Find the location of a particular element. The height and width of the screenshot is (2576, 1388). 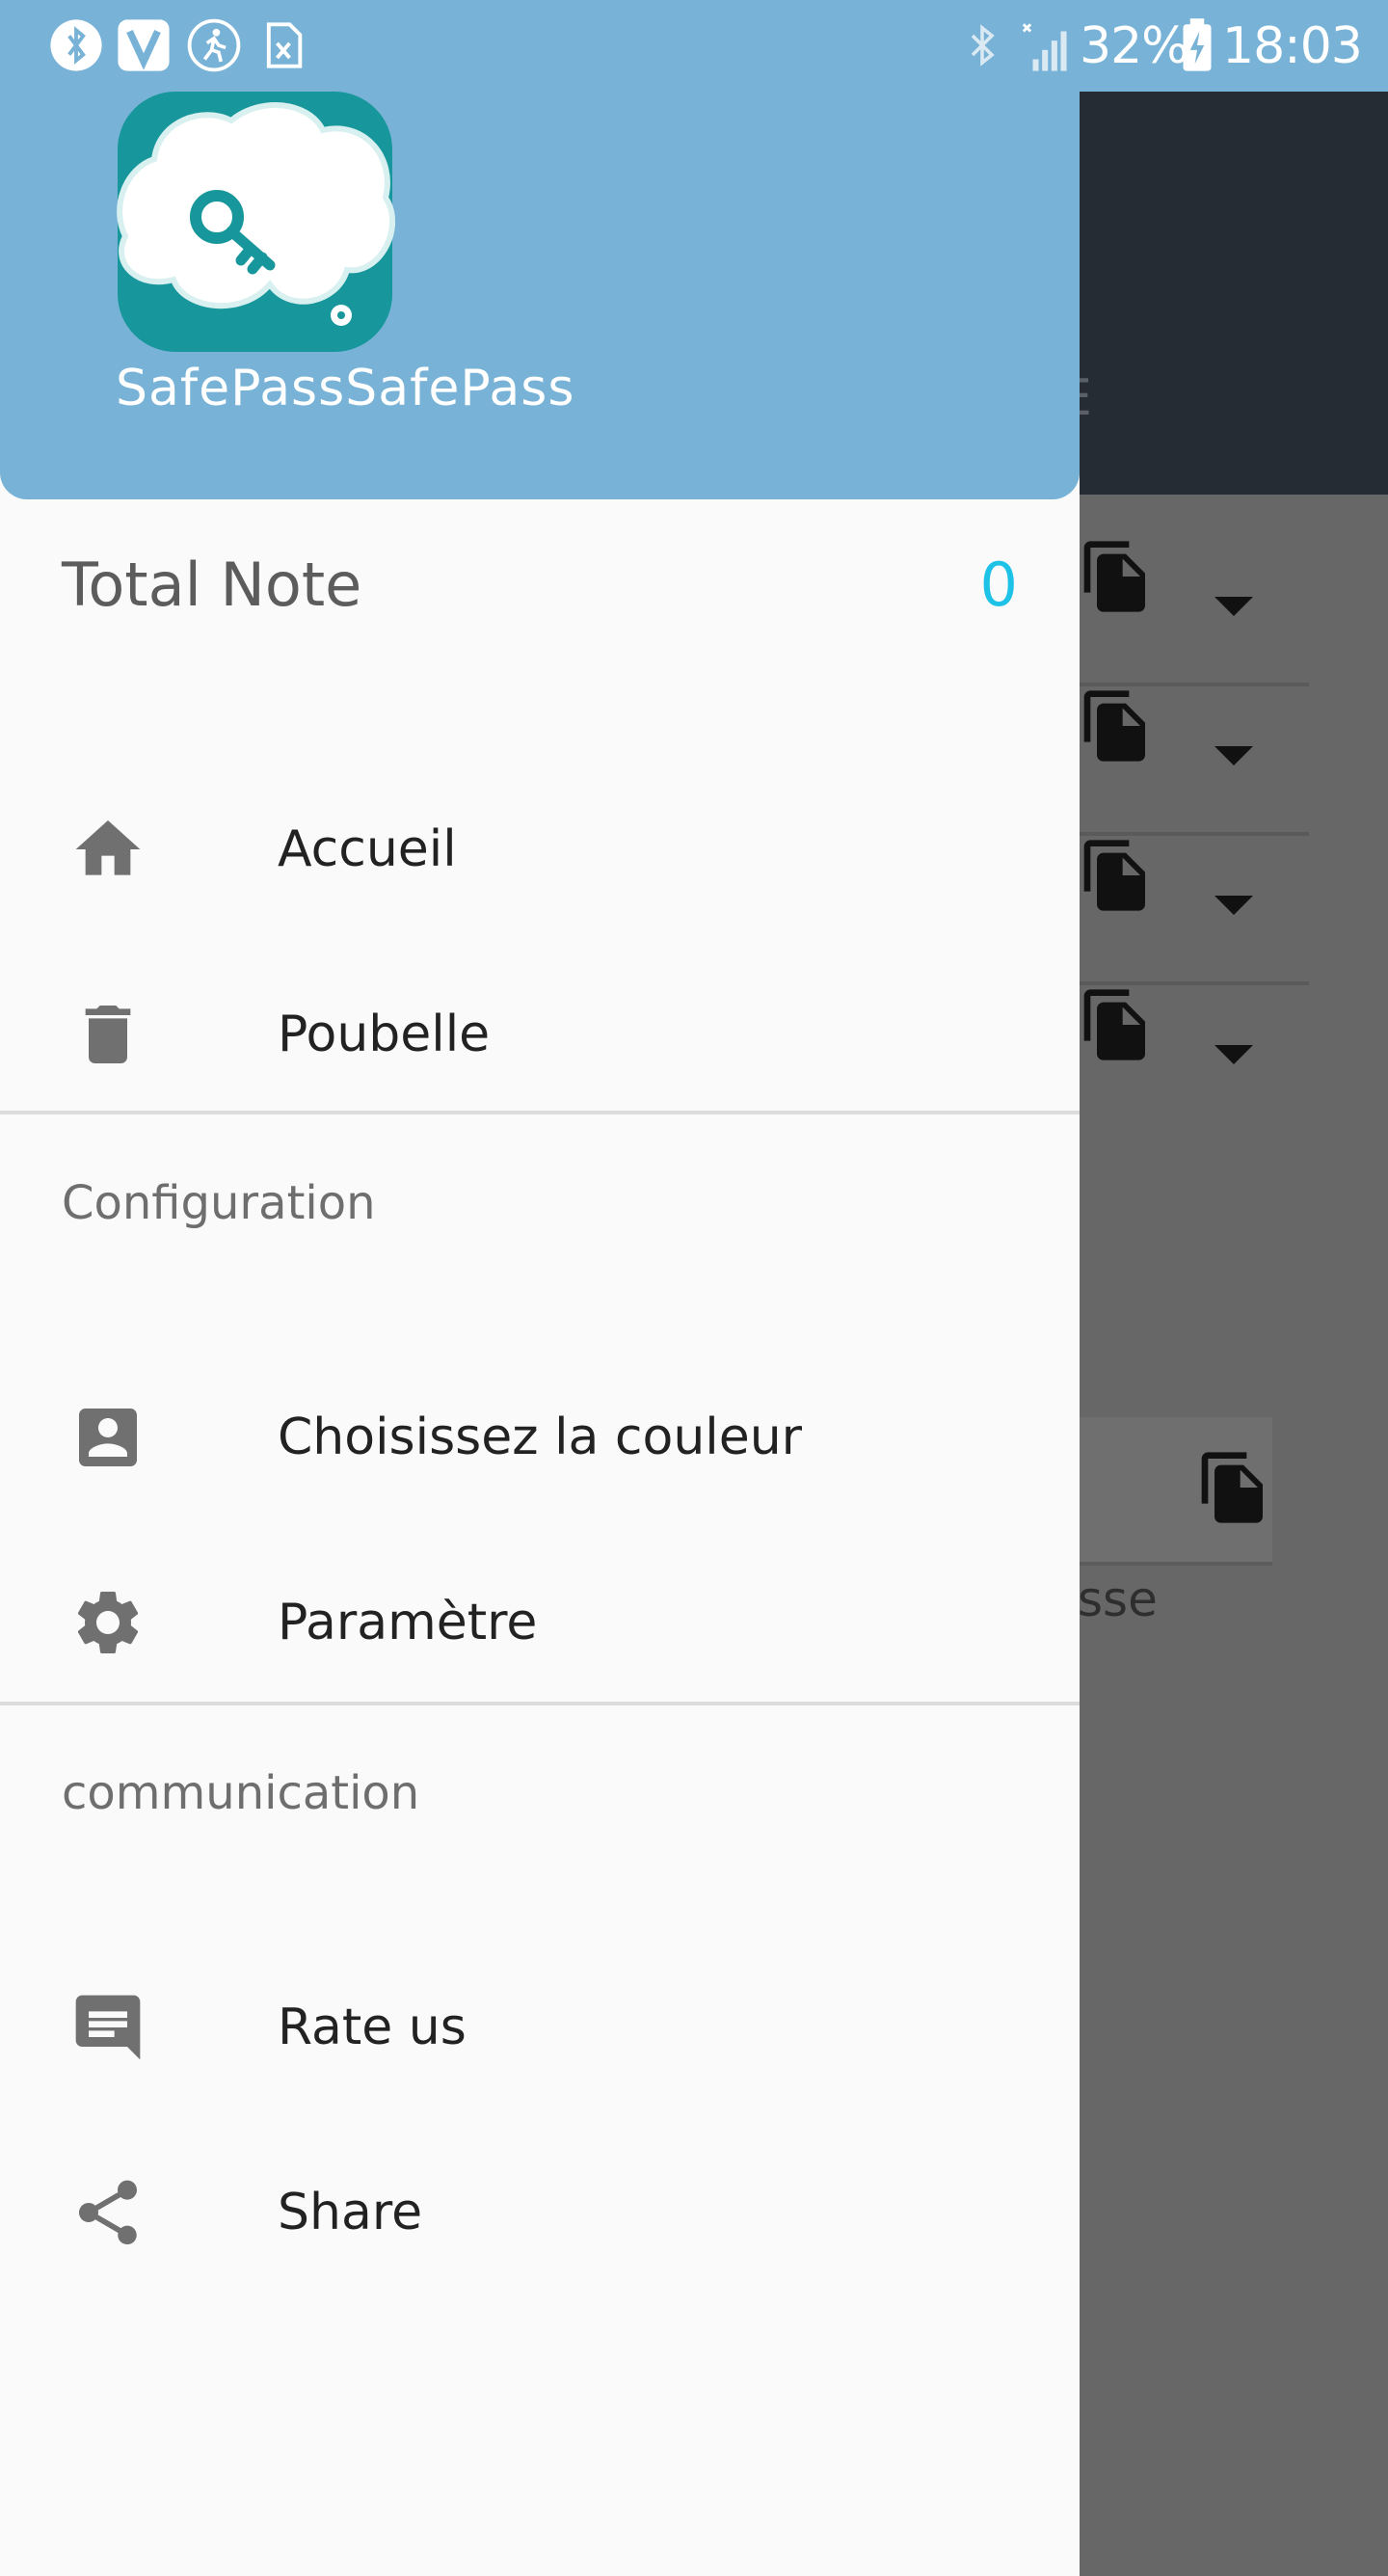

battery-charging-icon is located at coordinates (1197, 44).